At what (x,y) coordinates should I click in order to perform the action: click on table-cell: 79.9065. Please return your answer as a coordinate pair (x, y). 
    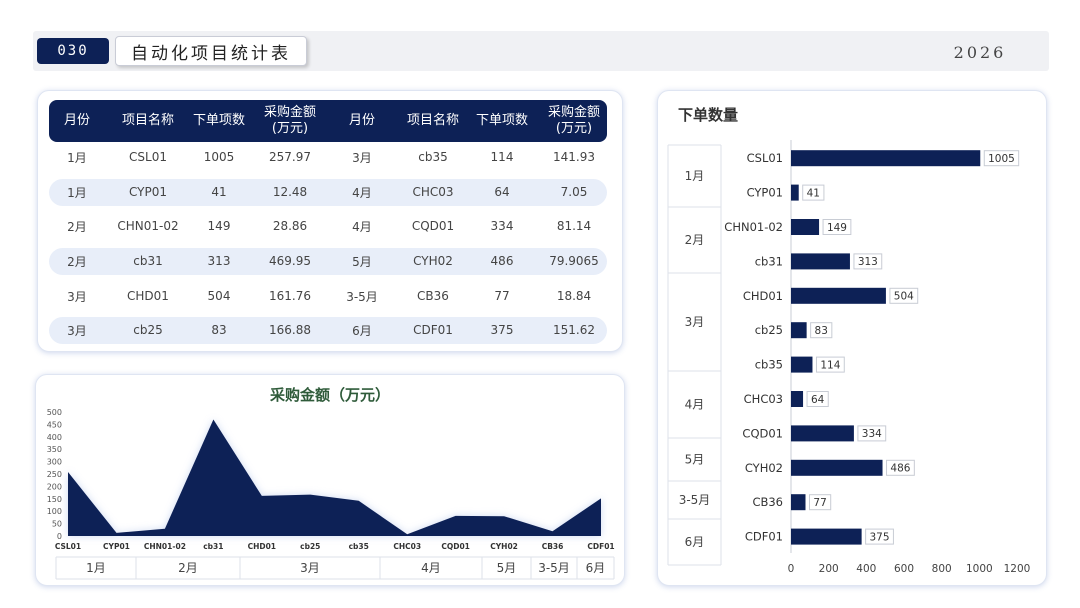
    Looking at the image, I should click on (574, 261).